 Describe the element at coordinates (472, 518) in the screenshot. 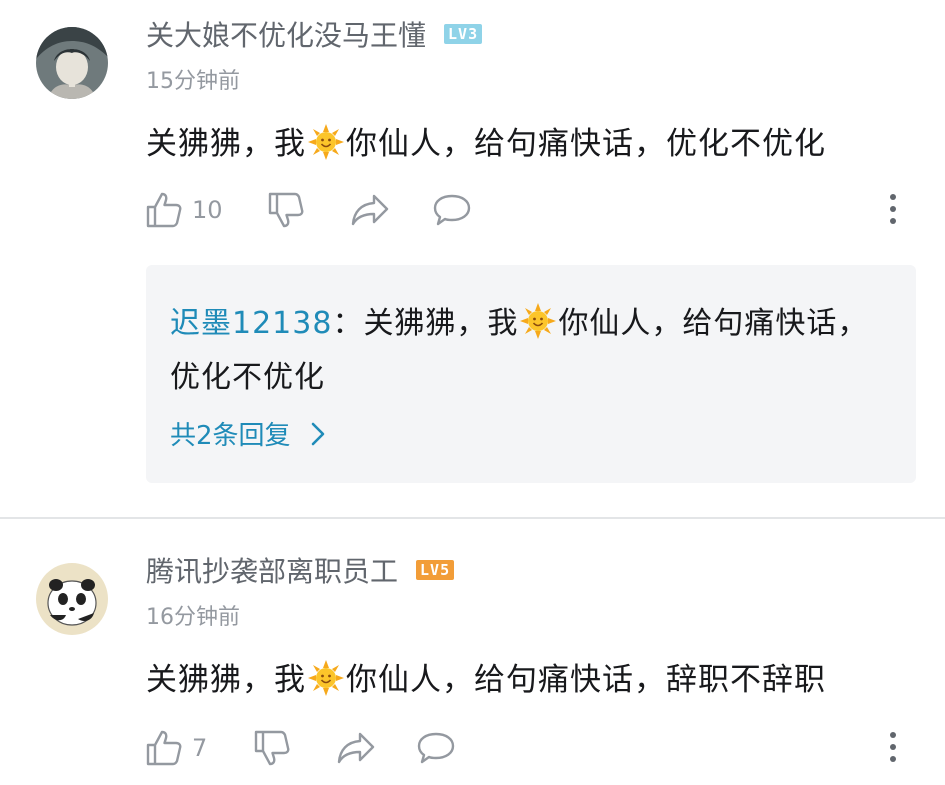

I see `divider` at that location.